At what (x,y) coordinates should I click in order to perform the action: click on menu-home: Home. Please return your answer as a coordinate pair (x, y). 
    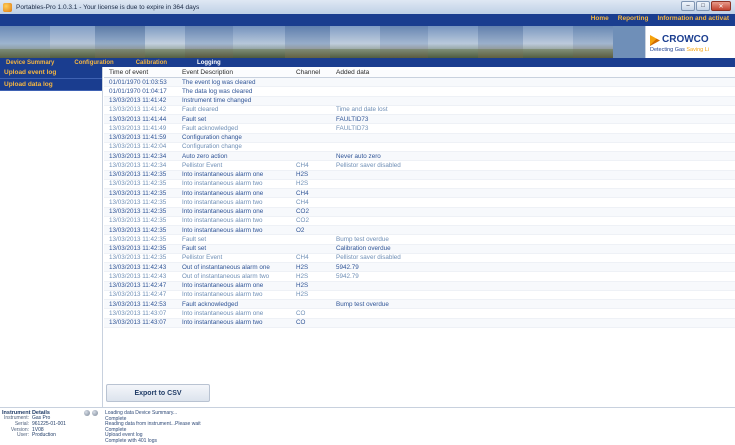
    Looking at the image, I should click on (600, 18).